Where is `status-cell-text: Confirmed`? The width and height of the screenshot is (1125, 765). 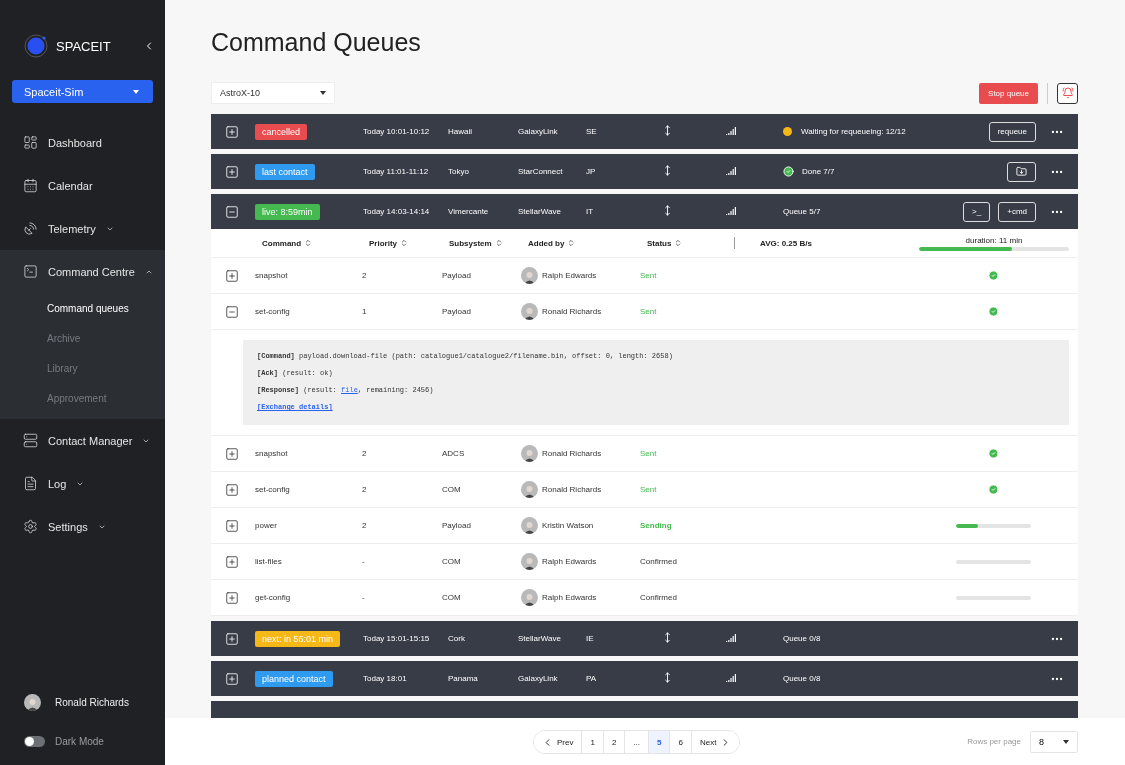
status-cell-text: Confirmed is located at coordinates (659, 597).